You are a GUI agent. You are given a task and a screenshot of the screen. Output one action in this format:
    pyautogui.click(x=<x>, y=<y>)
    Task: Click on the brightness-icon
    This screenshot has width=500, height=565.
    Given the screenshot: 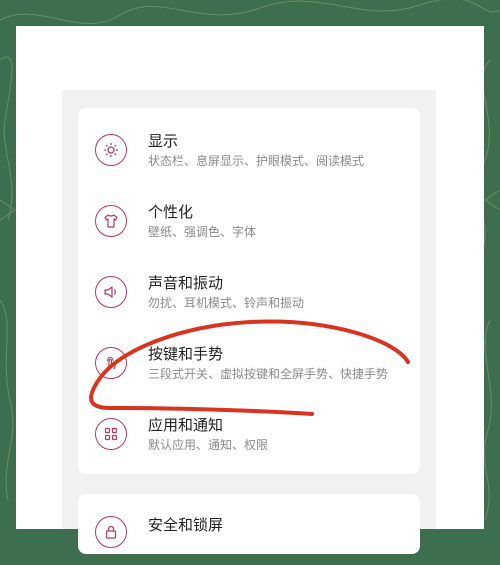 What is the action you would take?
    pyautogui.click(x=111, y=150)
    